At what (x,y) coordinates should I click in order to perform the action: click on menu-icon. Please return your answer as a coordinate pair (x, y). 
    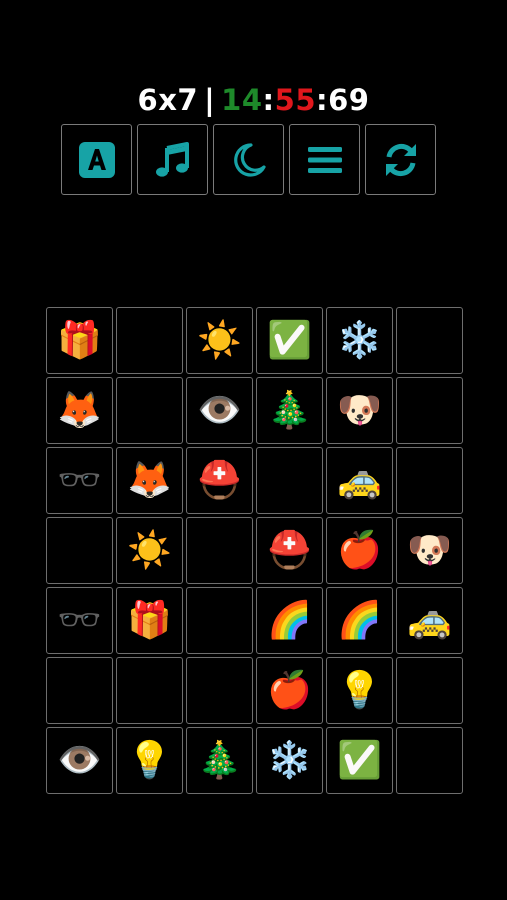
    Looking at the image, I should click on (324, 159).